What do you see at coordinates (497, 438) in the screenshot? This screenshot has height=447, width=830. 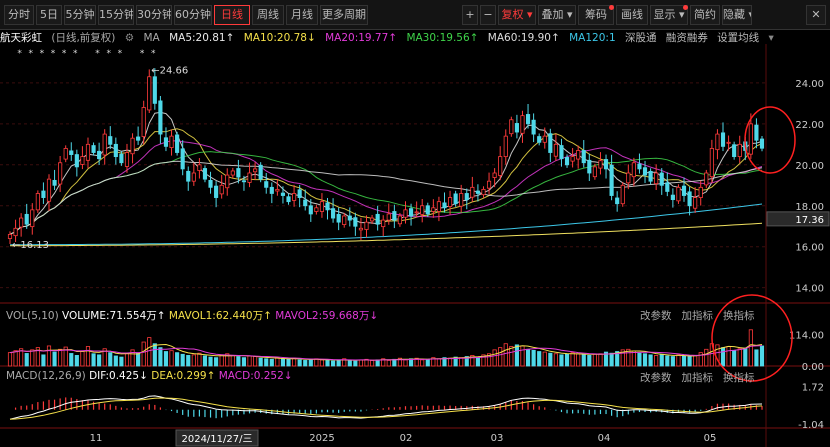 I see `x-tick-label: 03` at bounding box center [497, 438].